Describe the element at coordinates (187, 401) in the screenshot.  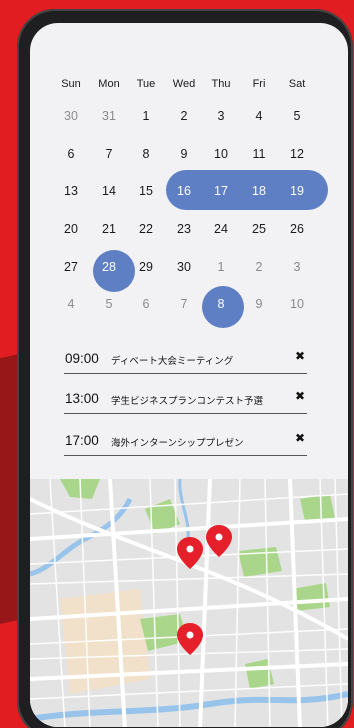
I see `event-title: 学生ビジネスプランコンテスト予選` at that location.